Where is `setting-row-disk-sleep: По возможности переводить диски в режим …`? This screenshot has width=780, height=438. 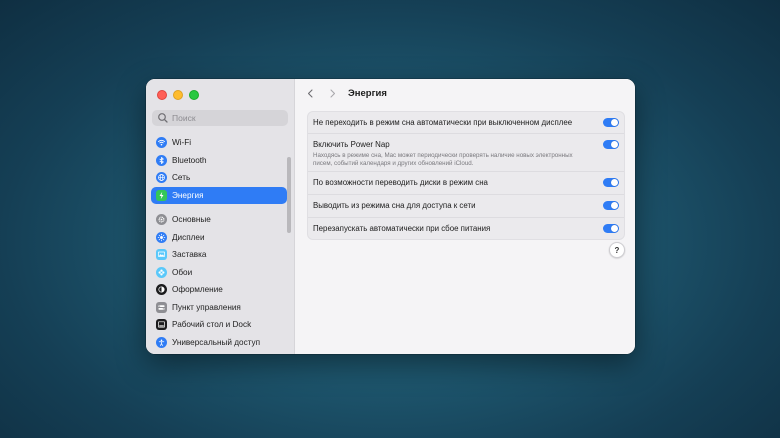
setting-row-disk-sleep: По возможности переводить диски в режим … is located at coordinates (466, 182).